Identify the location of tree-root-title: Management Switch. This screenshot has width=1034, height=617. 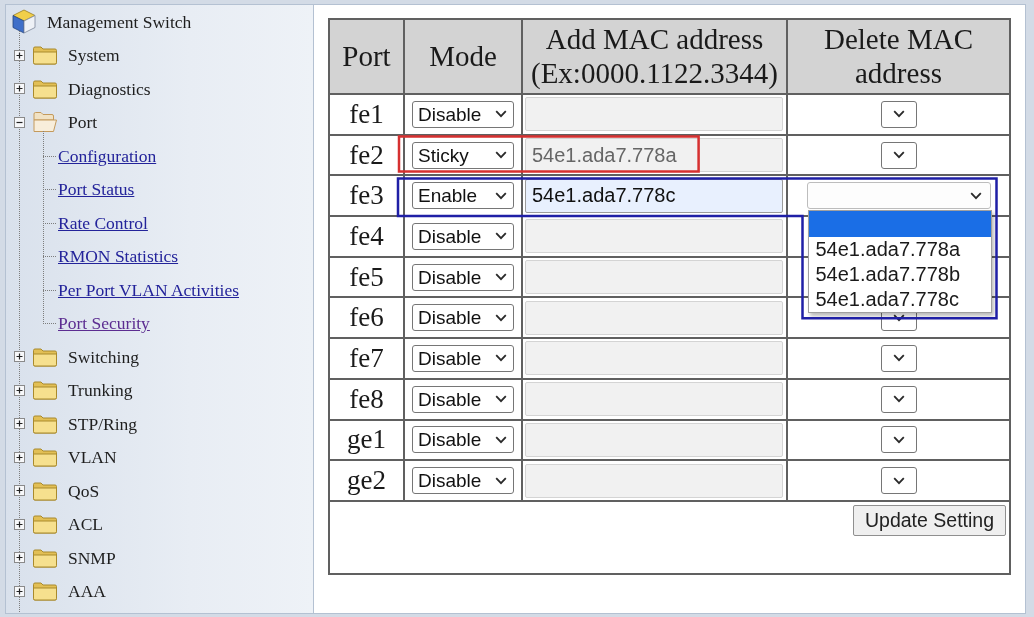
(119, 22).